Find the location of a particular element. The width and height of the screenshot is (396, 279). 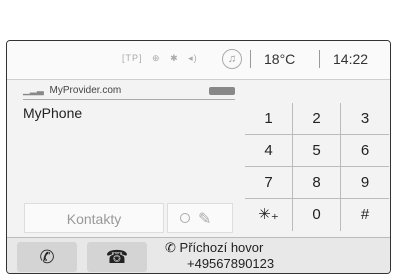

hang-up-icon: ☎ is located at coordinates (117, 257).